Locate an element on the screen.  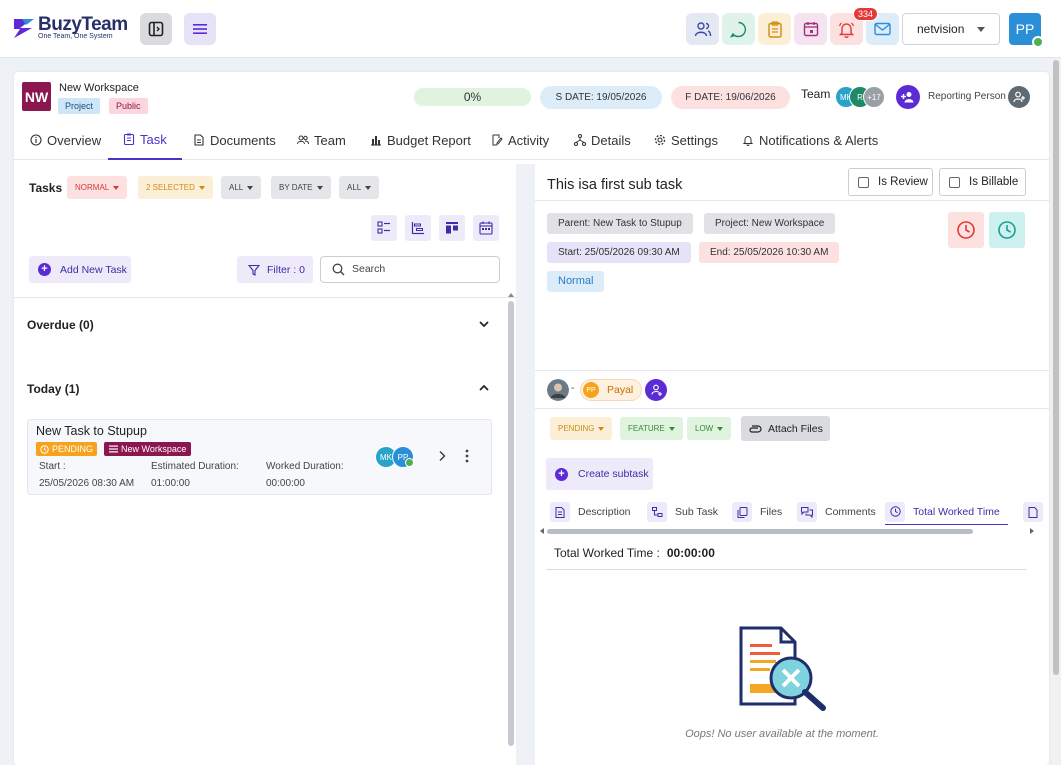
status-filter: 2 SELECTED is located at coordinates (175, 187).